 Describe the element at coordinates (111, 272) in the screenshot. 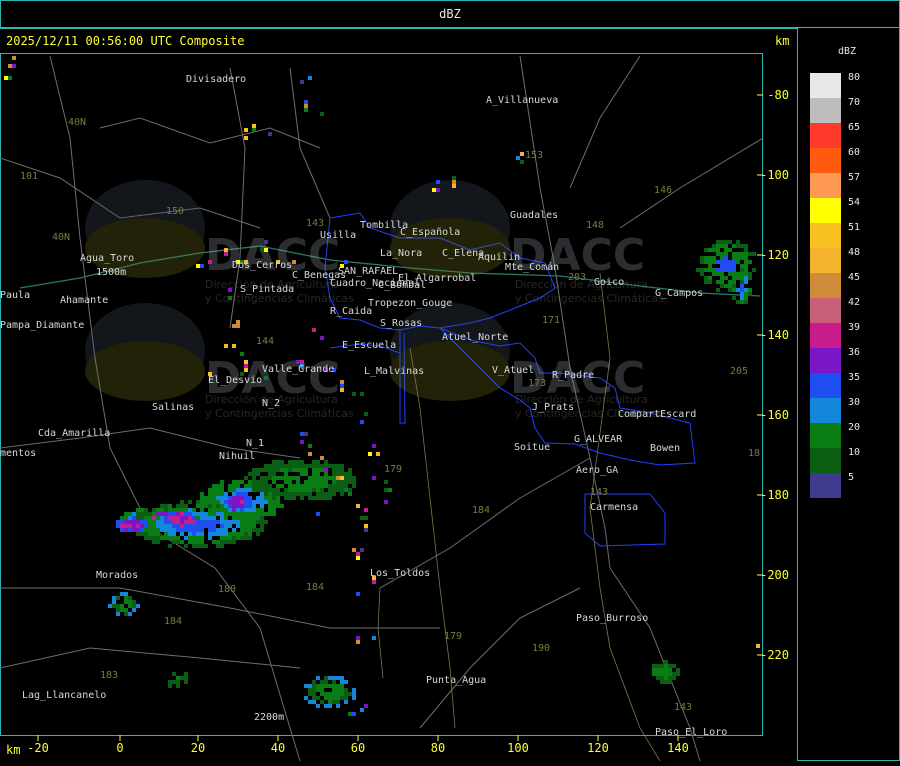

I see `place-label: 1500m` at that location.